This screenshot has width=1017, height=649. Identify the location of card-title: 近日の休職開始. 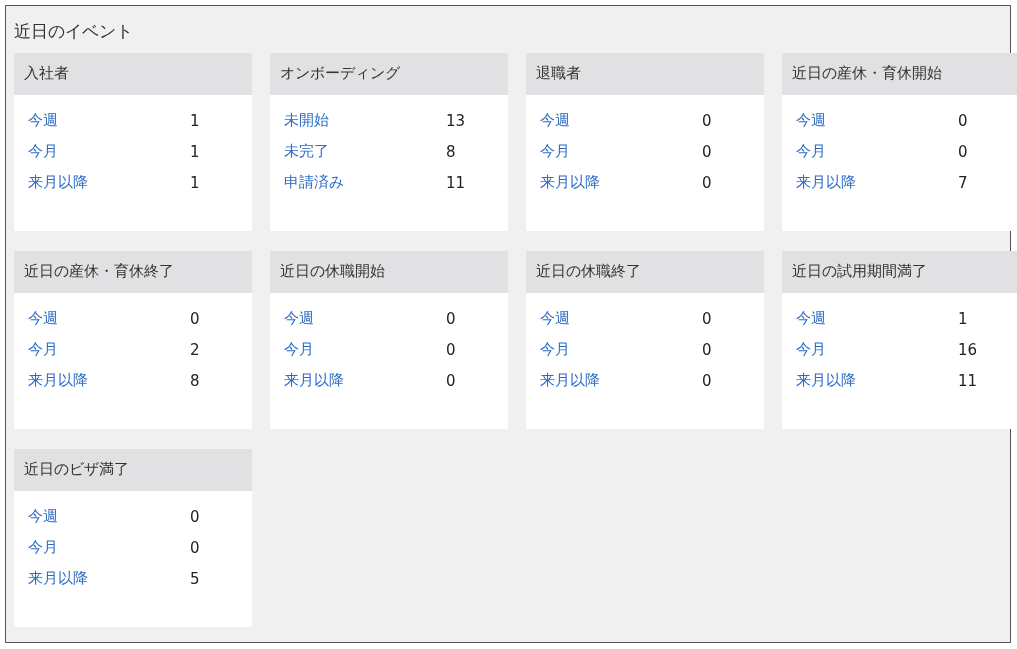
(389, 272).